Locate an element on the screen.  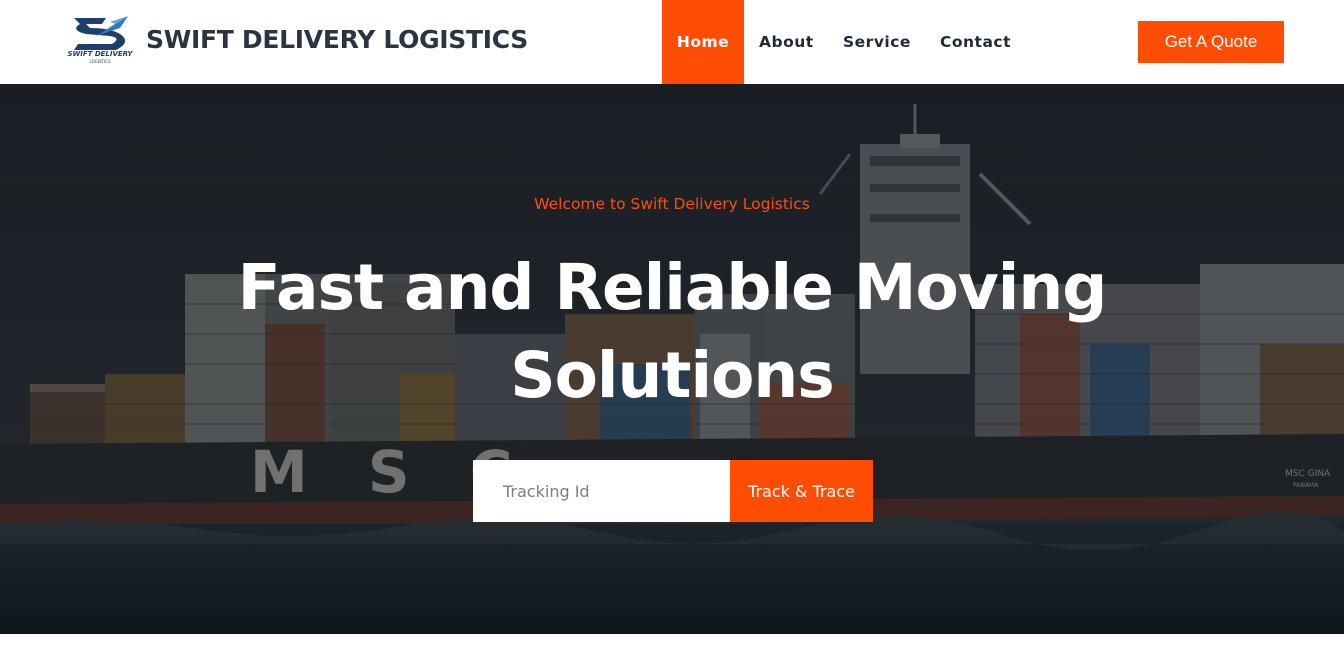
tracking-form: Track & Trace is located at coordinates (673, 491).